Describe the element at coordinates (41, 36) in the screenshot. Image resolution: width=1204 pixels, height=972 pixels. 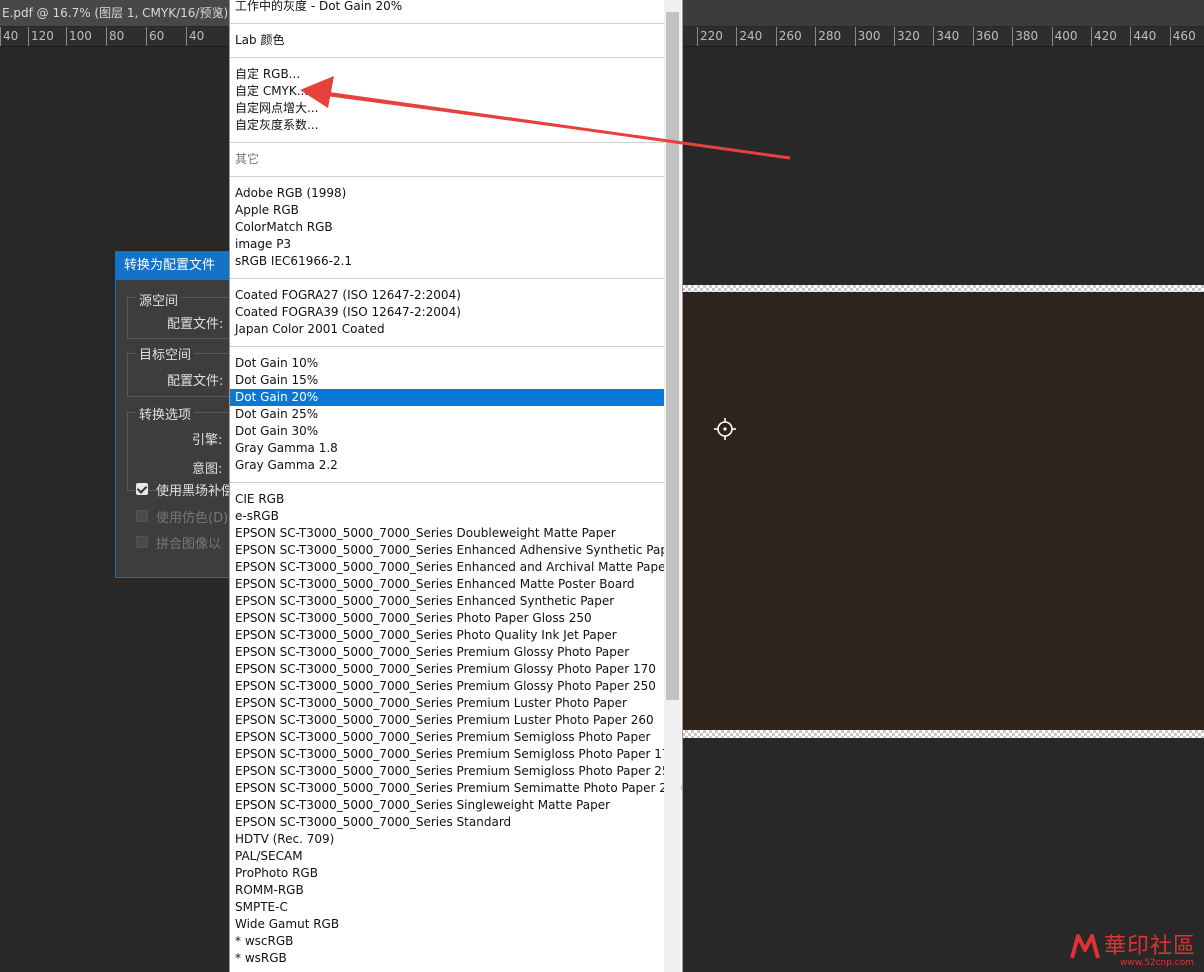
I see `ruler-tick: 120` at that location.